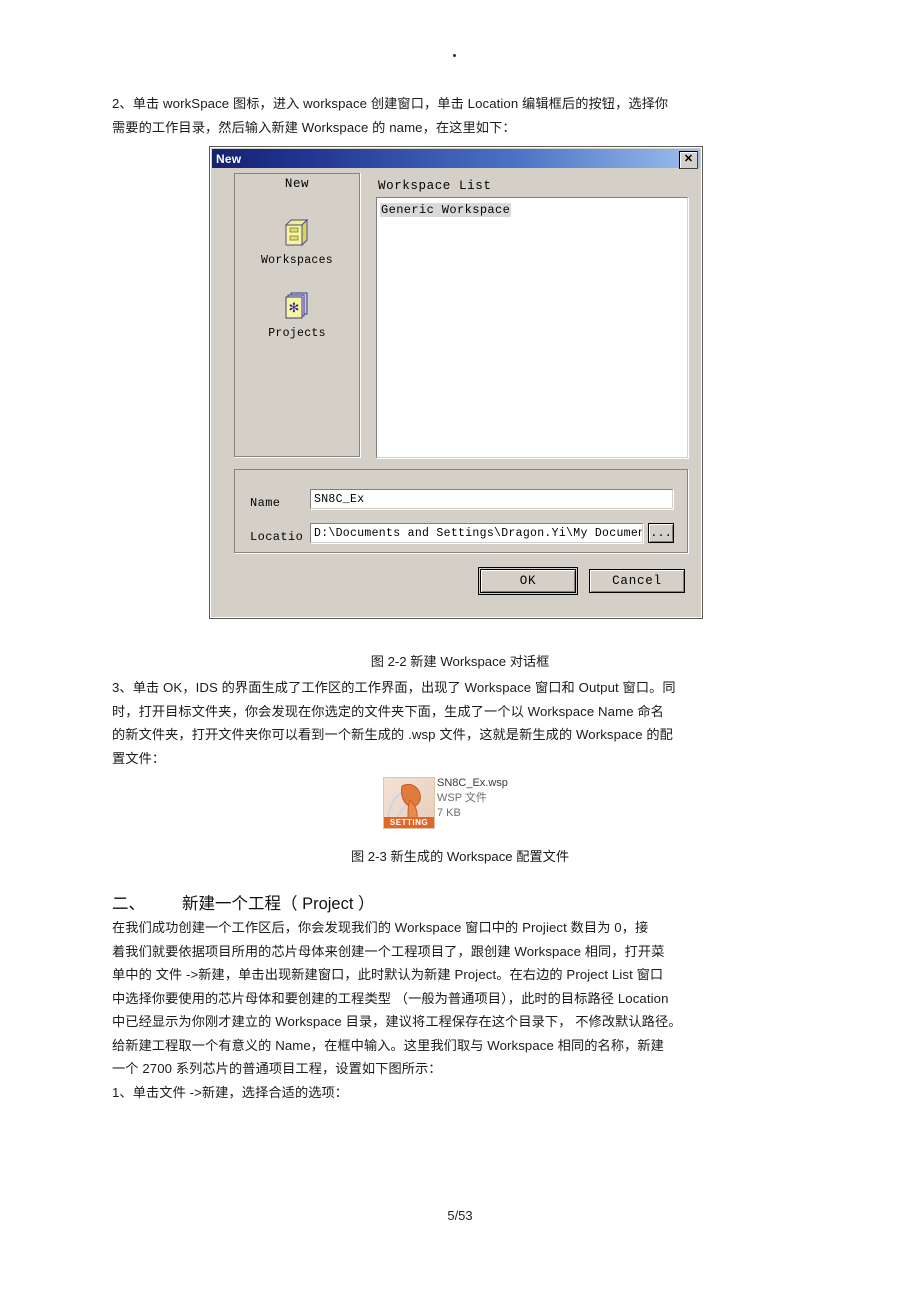 The image size is (920, 1303). I want to click on projects-folder-icon: ✻, so click(297, 305).